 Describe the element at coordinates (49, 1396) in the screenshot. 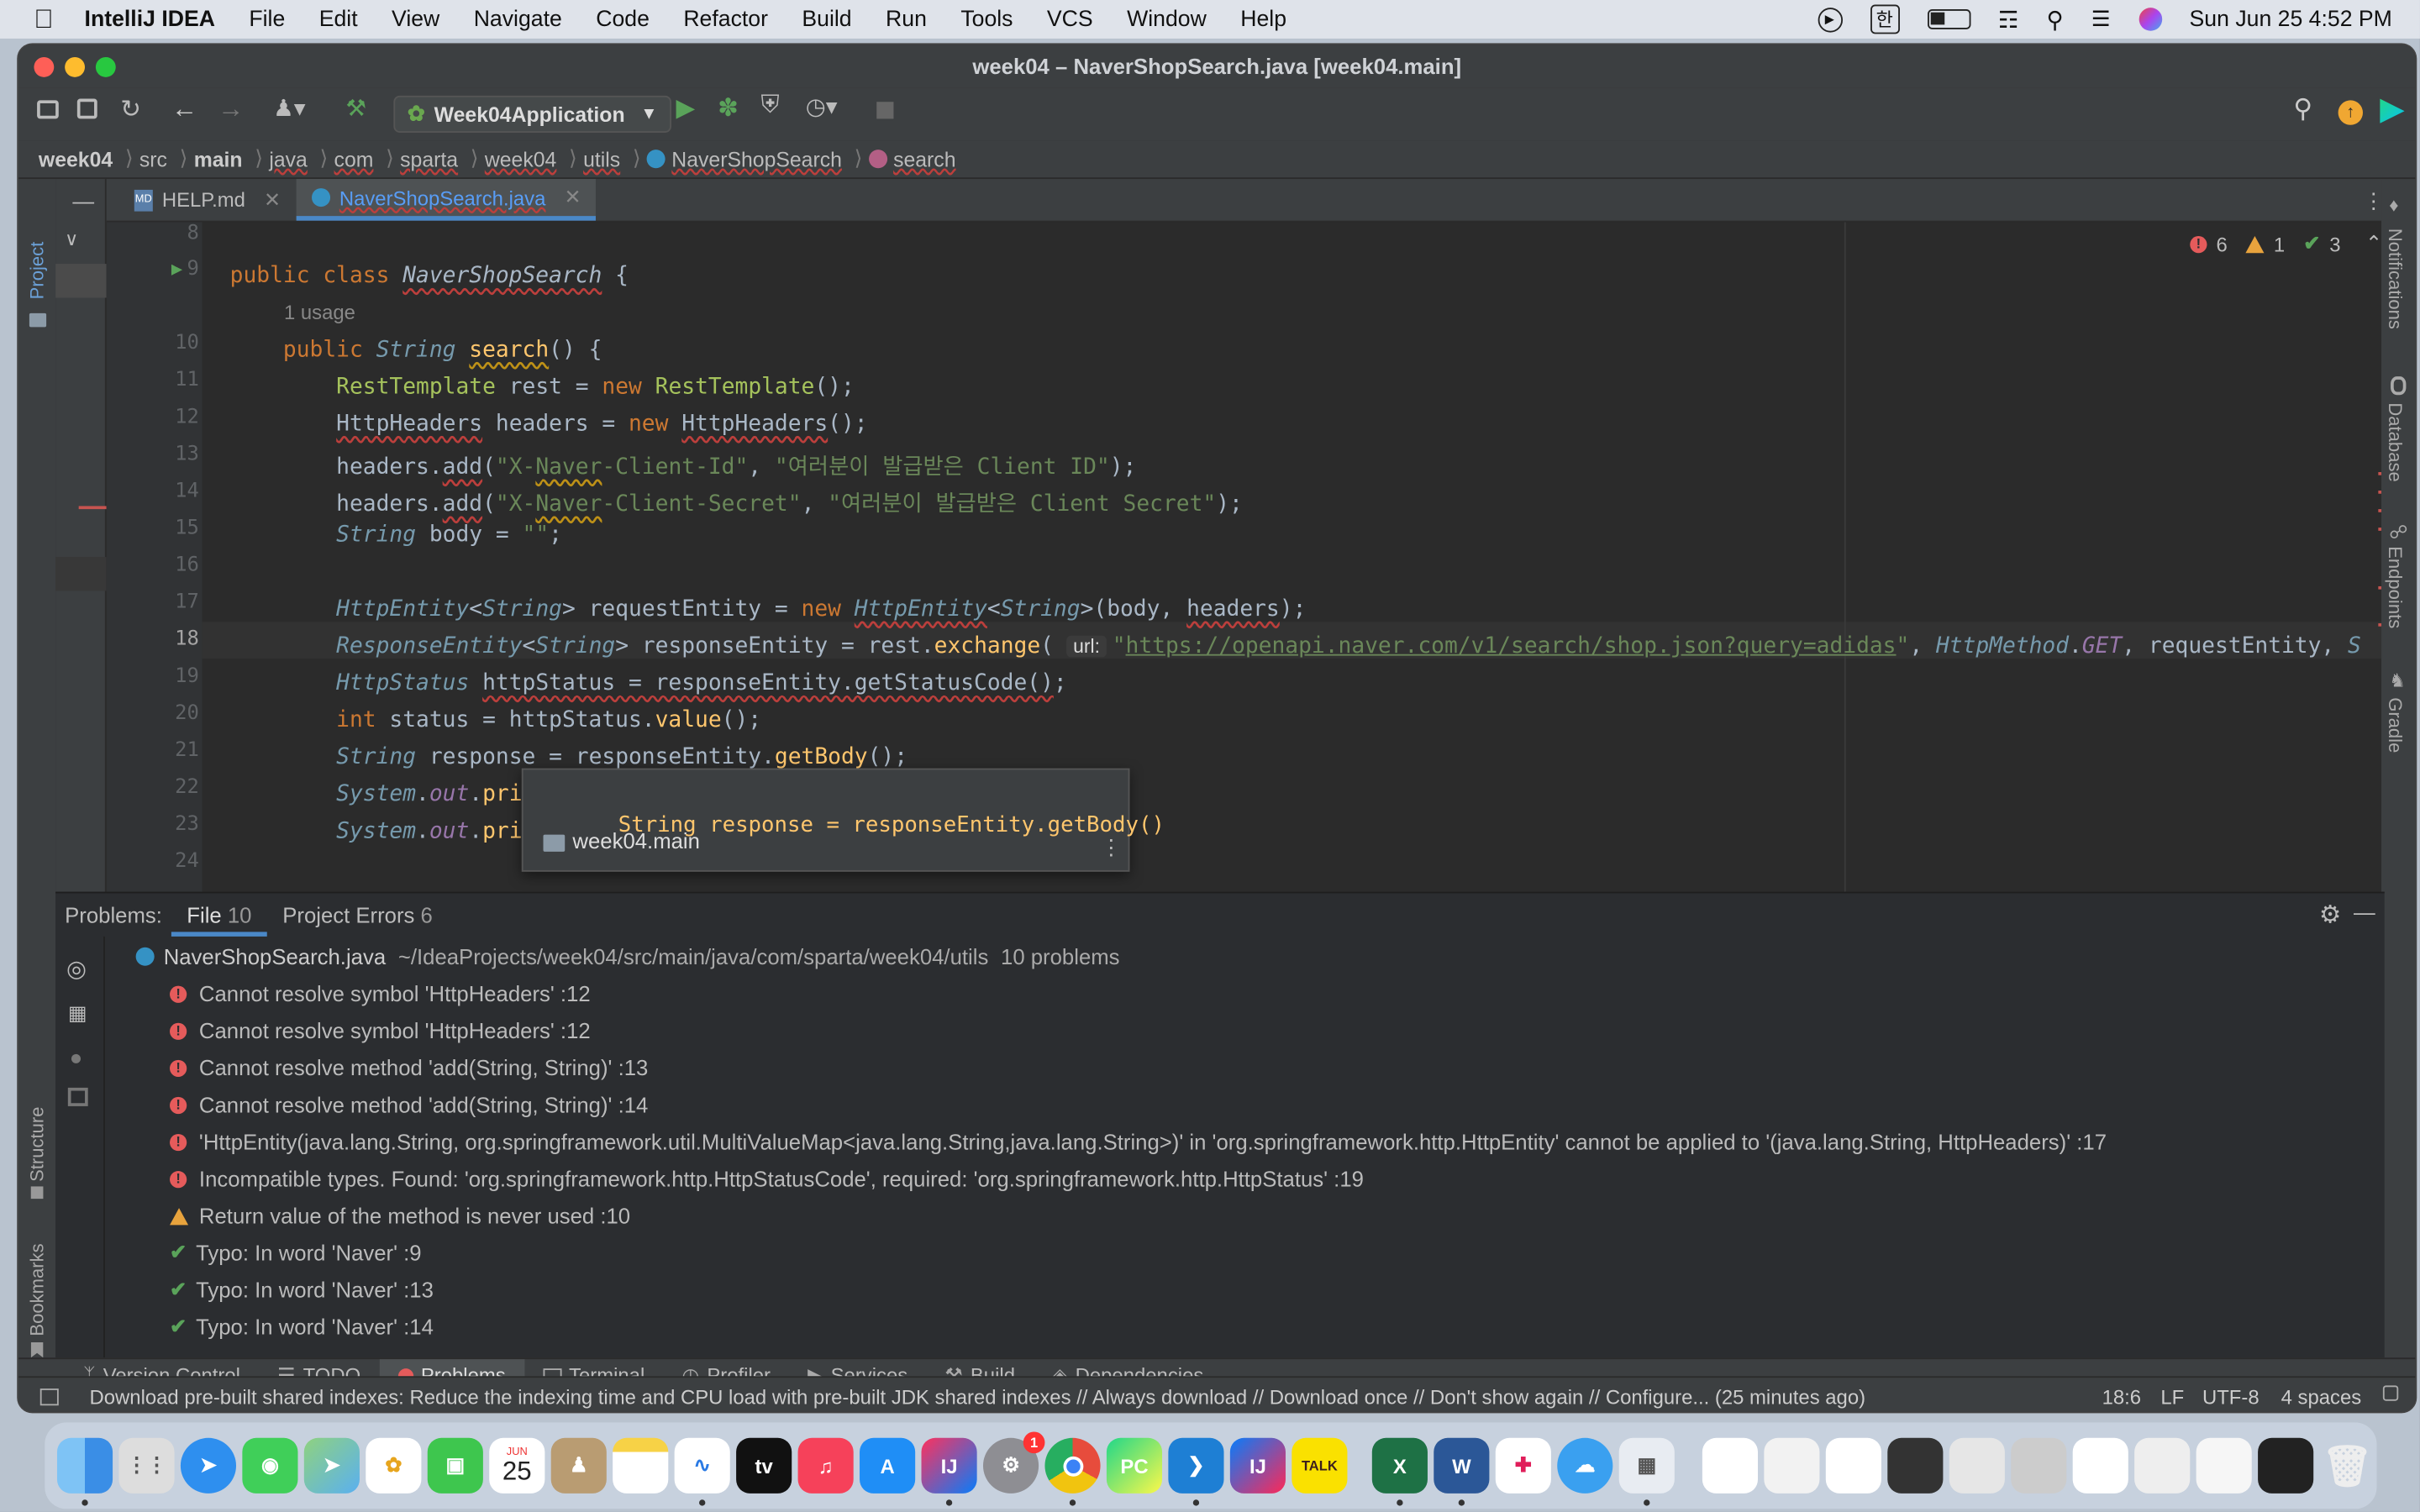

I see `panel-toggle-icon` at that location.